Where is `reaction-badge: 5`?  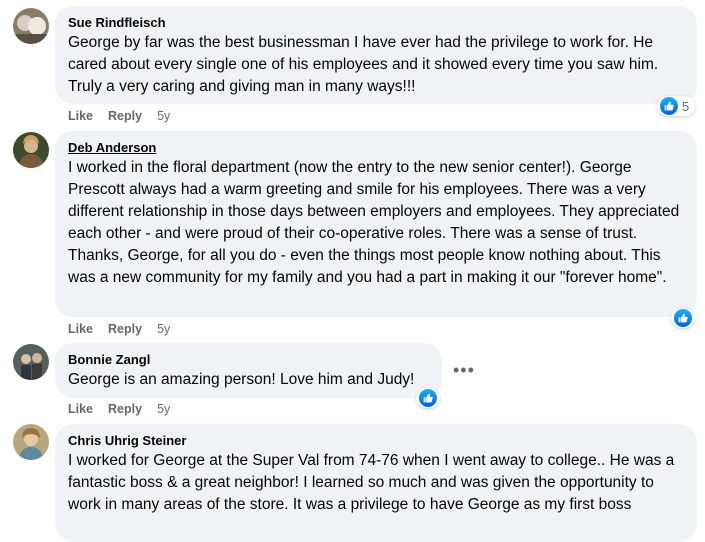
reaction-badge: 5 is located at coordinates (676, 106).